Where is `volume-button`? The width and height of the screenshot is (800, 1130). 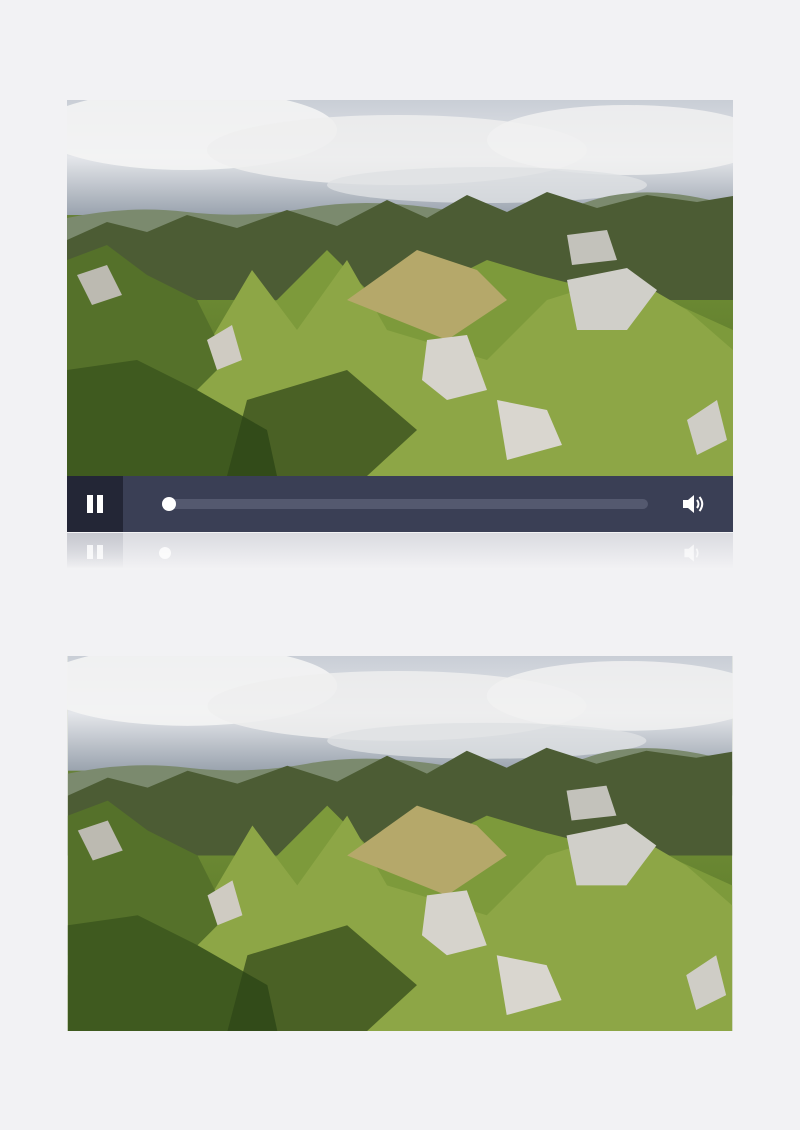 volume-button is located at coordinates (693, 504).